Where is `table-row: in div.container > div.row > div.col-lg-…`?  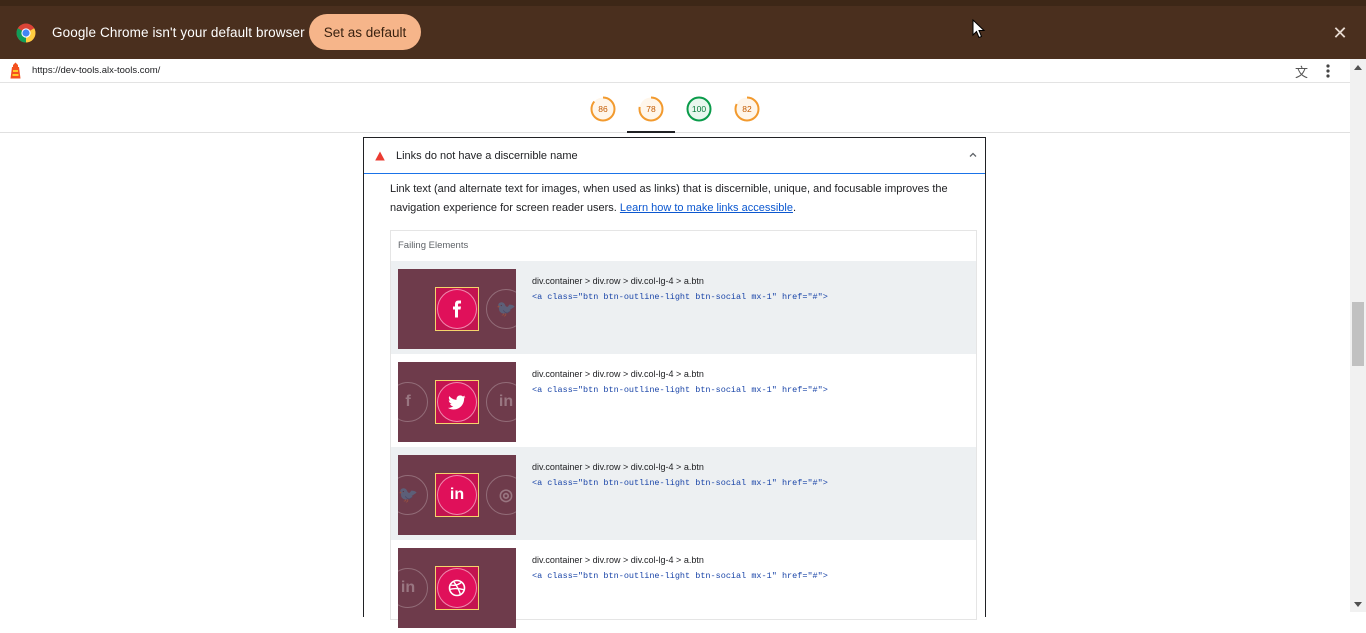
table-row: in div.container > div.row > div.col-lg-… is located at coordinates (683, 586).